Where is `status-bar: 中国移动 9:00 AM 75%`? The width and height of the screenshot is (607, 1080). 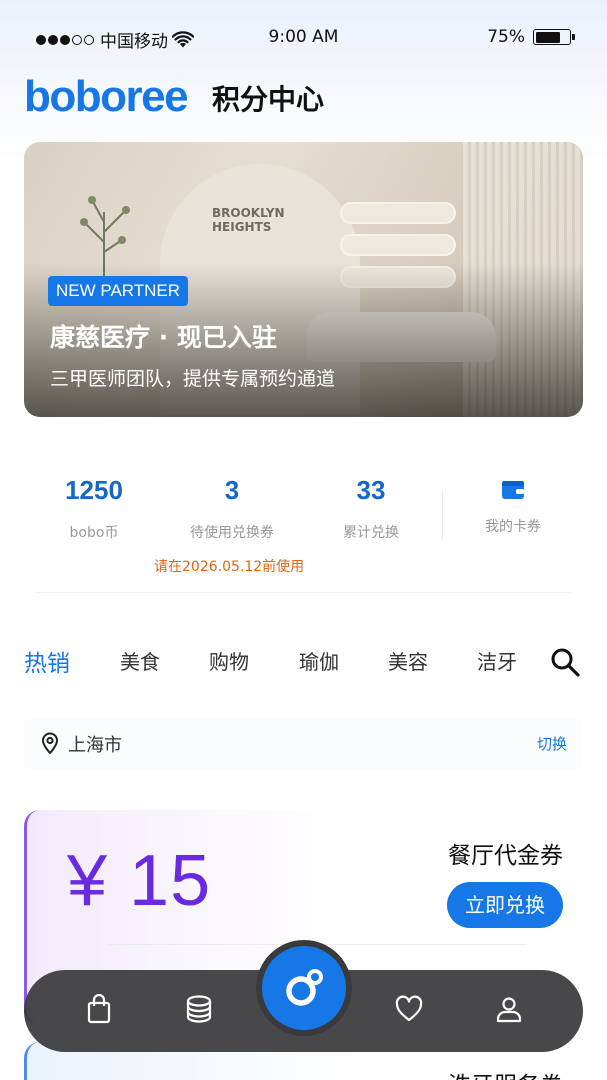
status-bar: 中国移动 9:00 AM 75% is located at coordinates (303, 38).